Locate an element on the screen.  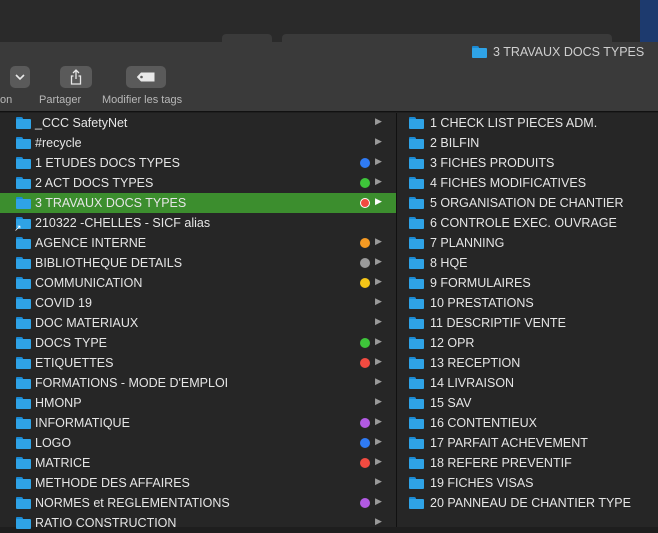
tab-placeholder is located at coordinates (447, 38).